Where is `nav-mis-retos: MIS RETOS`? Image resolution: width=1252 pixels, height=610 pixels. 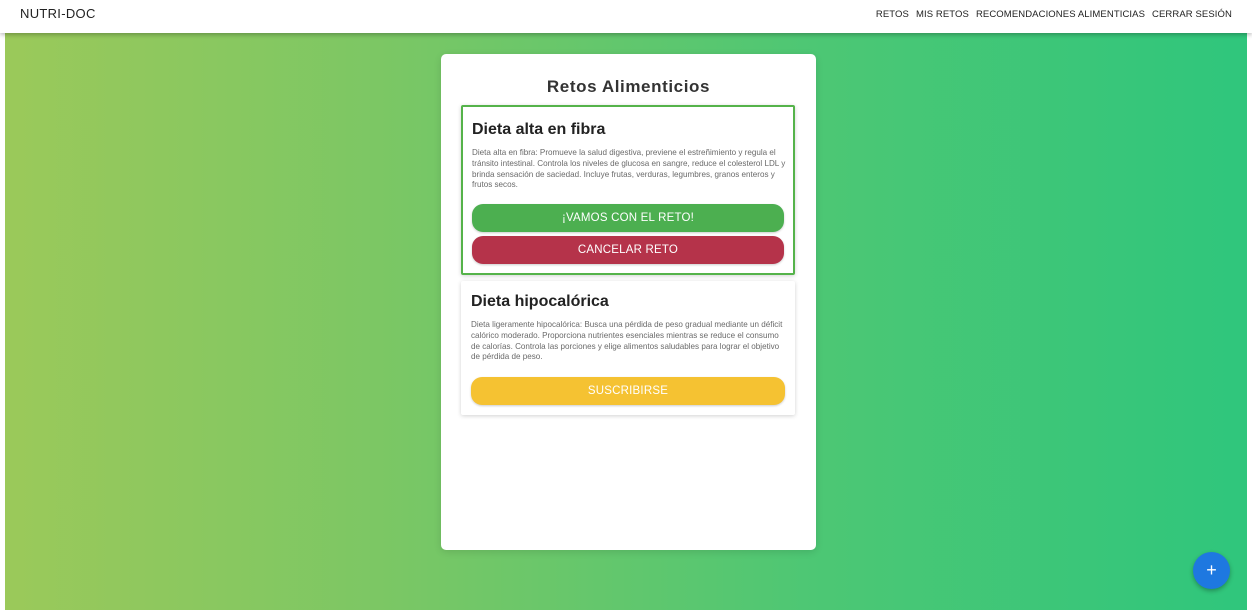 nav-mis-retos: MIS RETOS is located at coordinates (942, 14).